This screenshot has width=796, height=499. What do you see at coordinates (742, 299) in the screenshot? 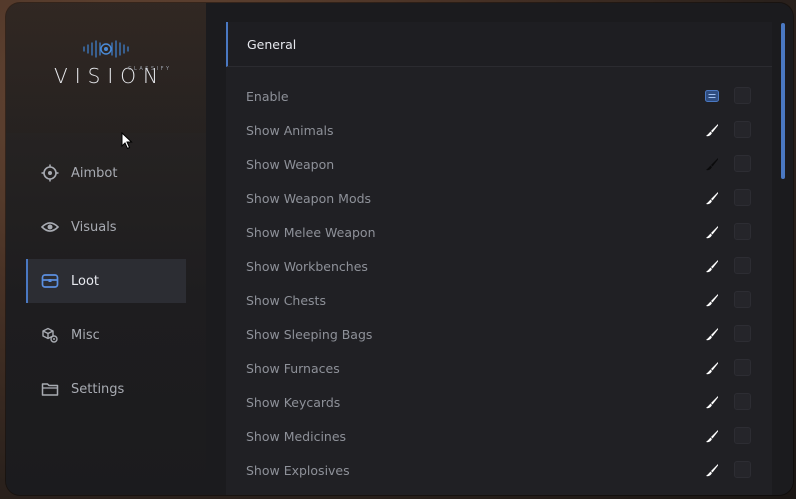
I see `show-chests-checkbox` at bounding box center [742, 299].